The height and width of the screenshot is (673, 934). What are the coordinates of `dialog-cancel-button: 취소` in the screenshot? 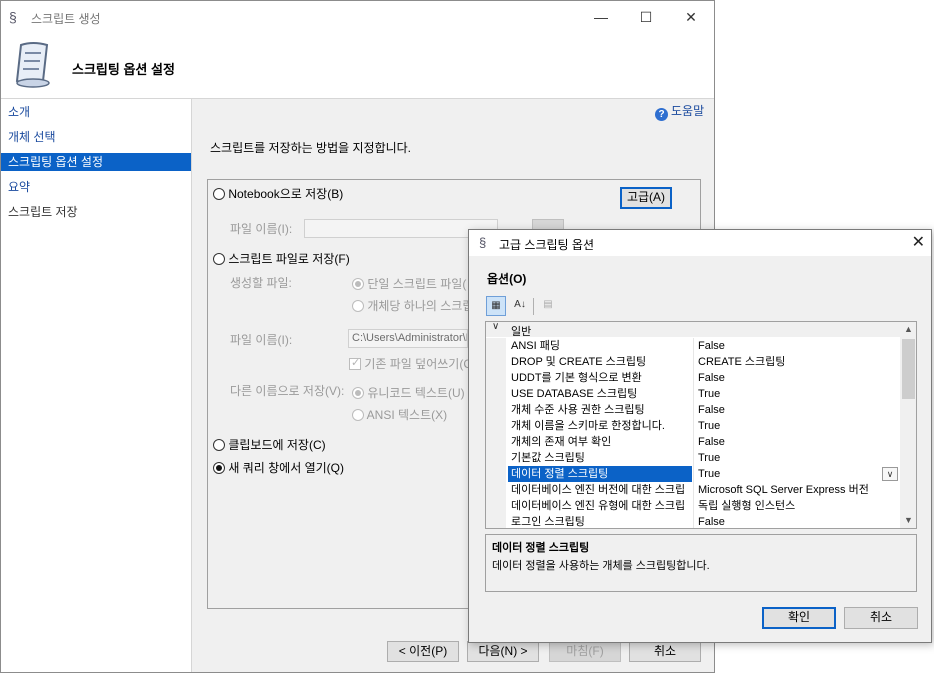 It's located at (881, 618).